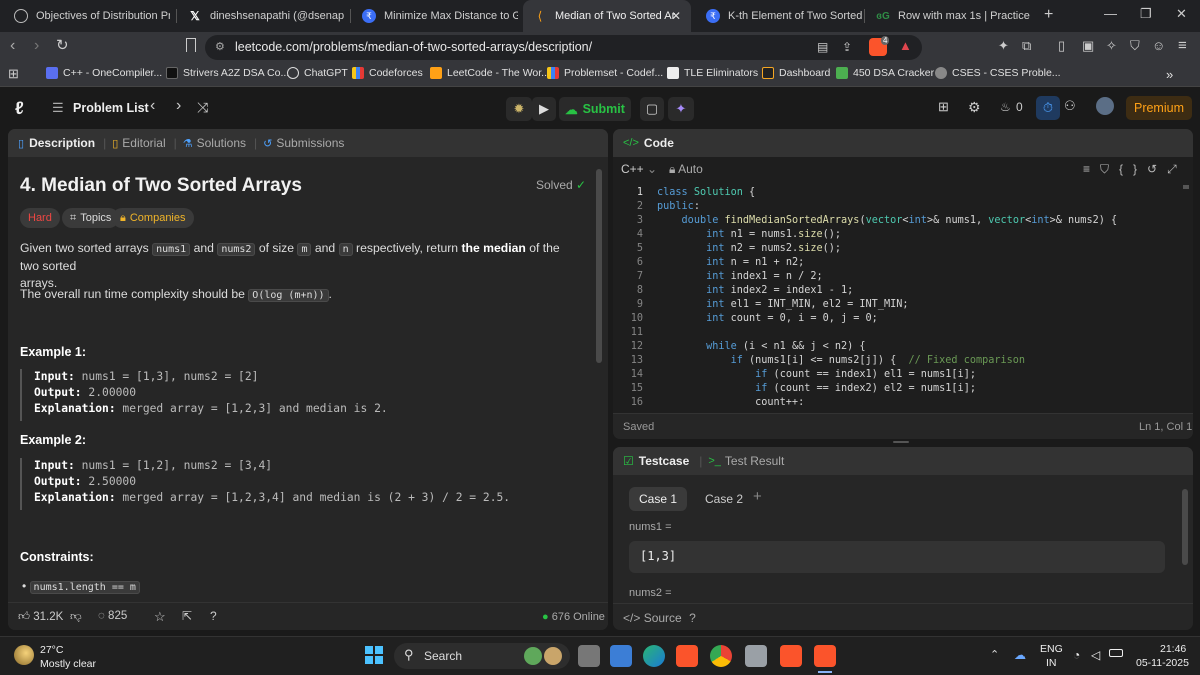 This screenshot has height=675, width=1200. What do you see at coordinates (40, 617) in the screenshot?
I see `like-button: 👍︎ 31.2K` at bounding box center [40, 617].